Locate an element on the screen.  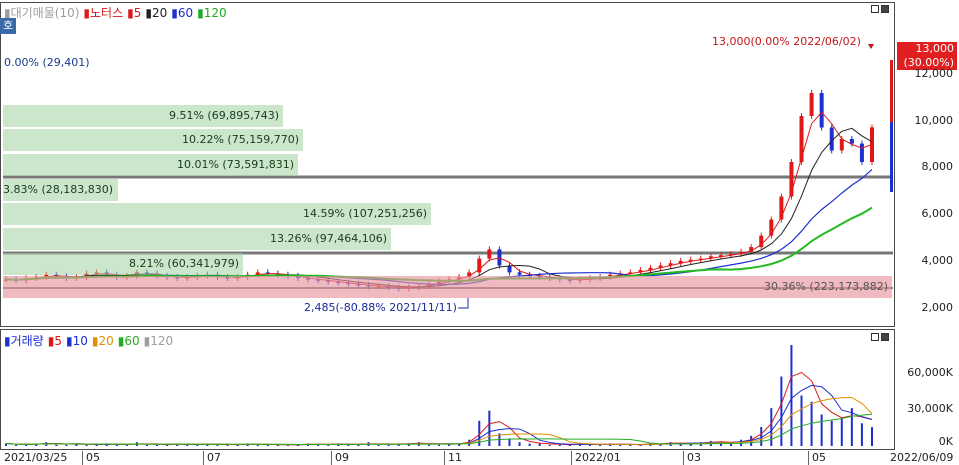
price-legend-item: ▮20 is located at coordinates (156, 13).